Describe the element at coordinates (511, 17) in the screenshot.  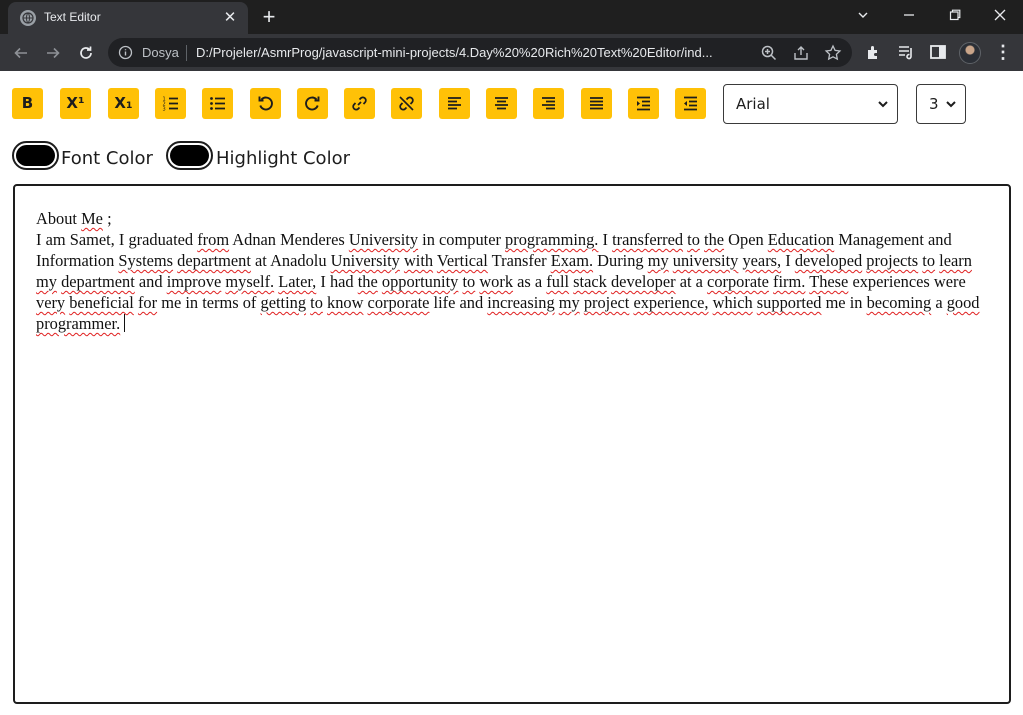
I see `browser-tab-strip: Text Editor ✕ +` at that location.